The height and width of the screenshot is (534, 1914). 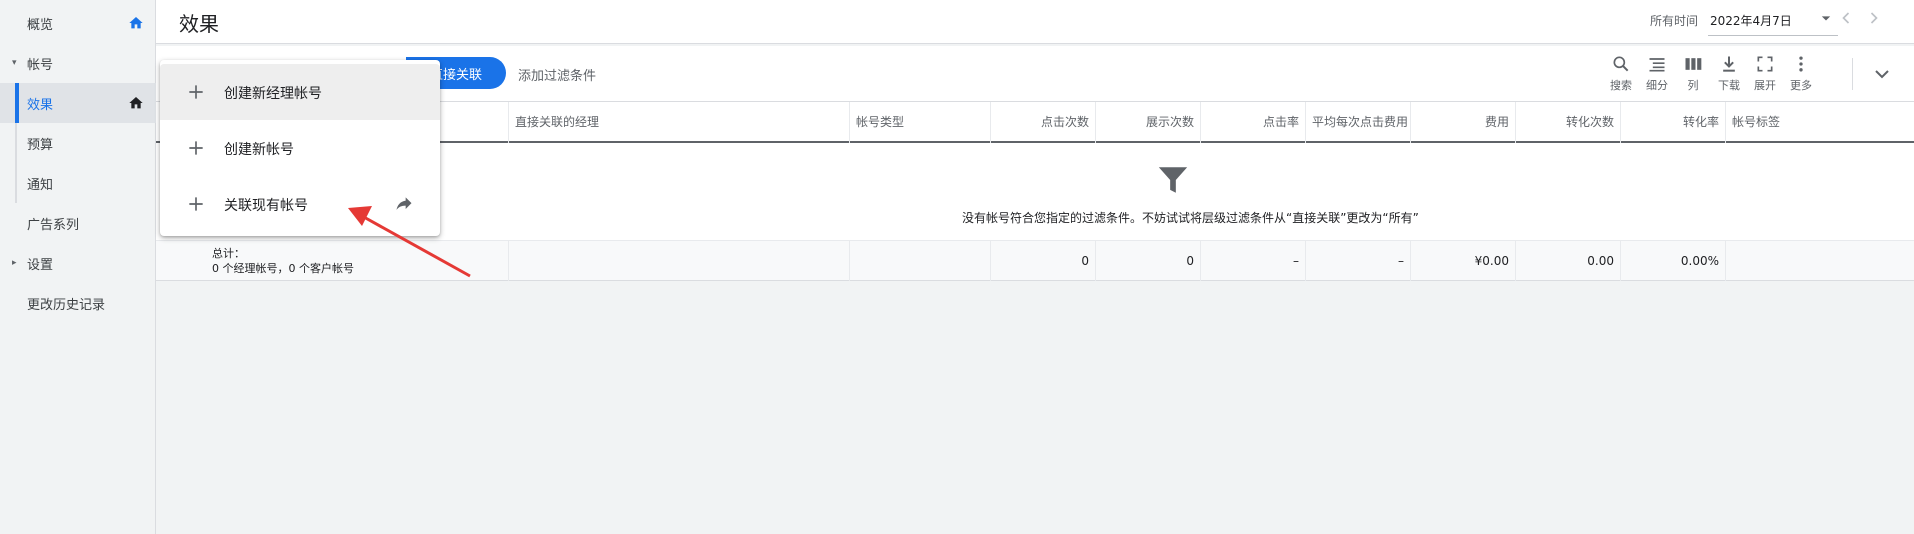 What do you see at coordinates (1673, 122) in the screenshot?
I see `column-header-conv-rate: 转化率` at bounding box center [1673, 122].